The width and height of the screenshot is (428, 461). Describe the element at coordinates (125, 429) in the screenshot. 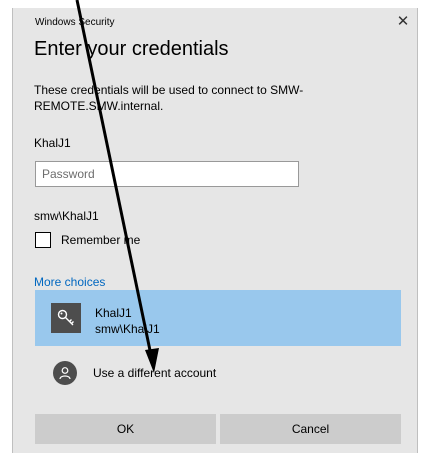

I see `ok-button: OK` at that location.